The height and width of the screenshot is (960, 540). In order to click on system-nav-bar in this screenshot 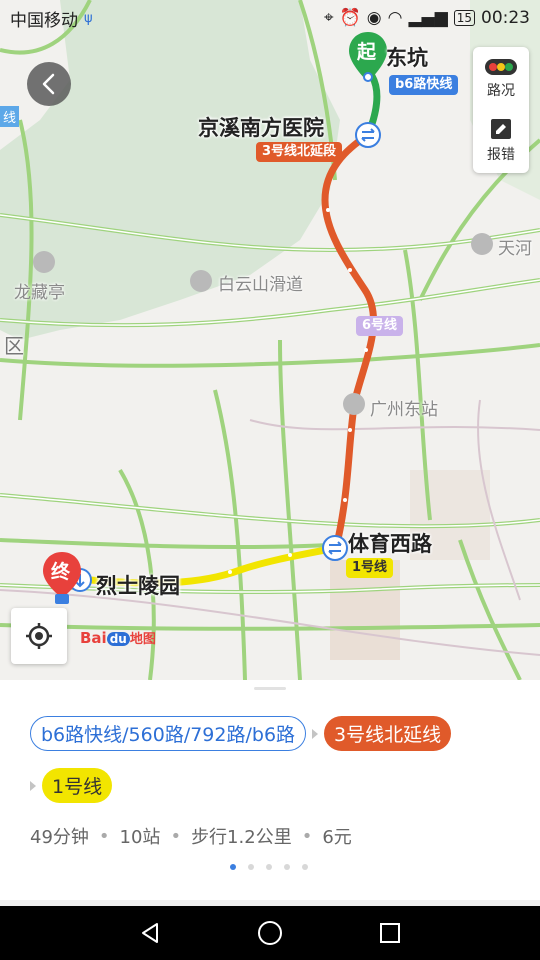, I will do `click(270, 933)`.